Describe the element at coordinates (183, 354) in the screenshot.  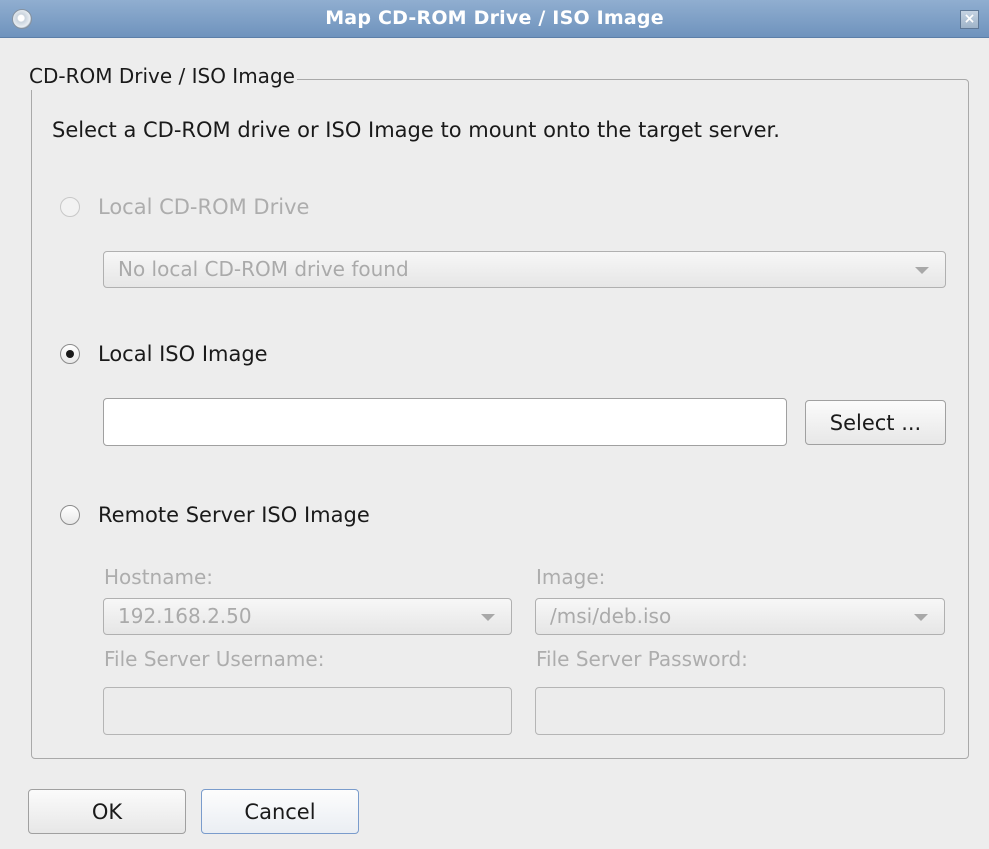
I see `local-iso-label: Local ISO Image` at that location.